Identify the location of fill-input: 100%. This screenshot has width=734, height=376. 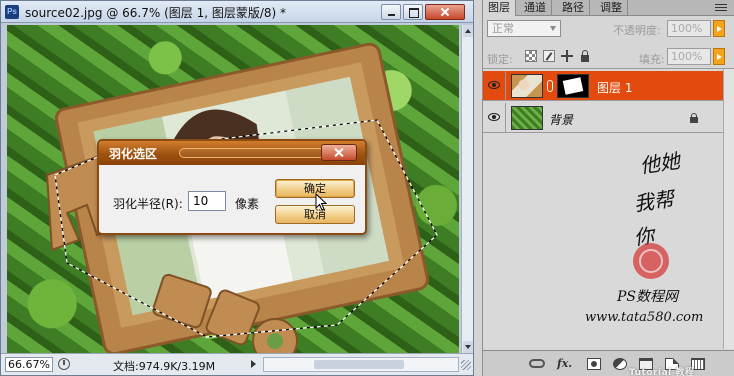
(689, 56).